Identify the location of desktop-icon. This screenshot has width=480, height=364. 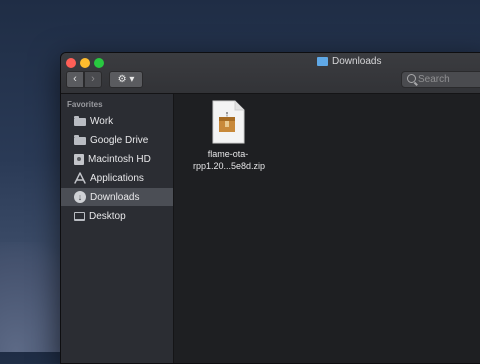
(79, 216).